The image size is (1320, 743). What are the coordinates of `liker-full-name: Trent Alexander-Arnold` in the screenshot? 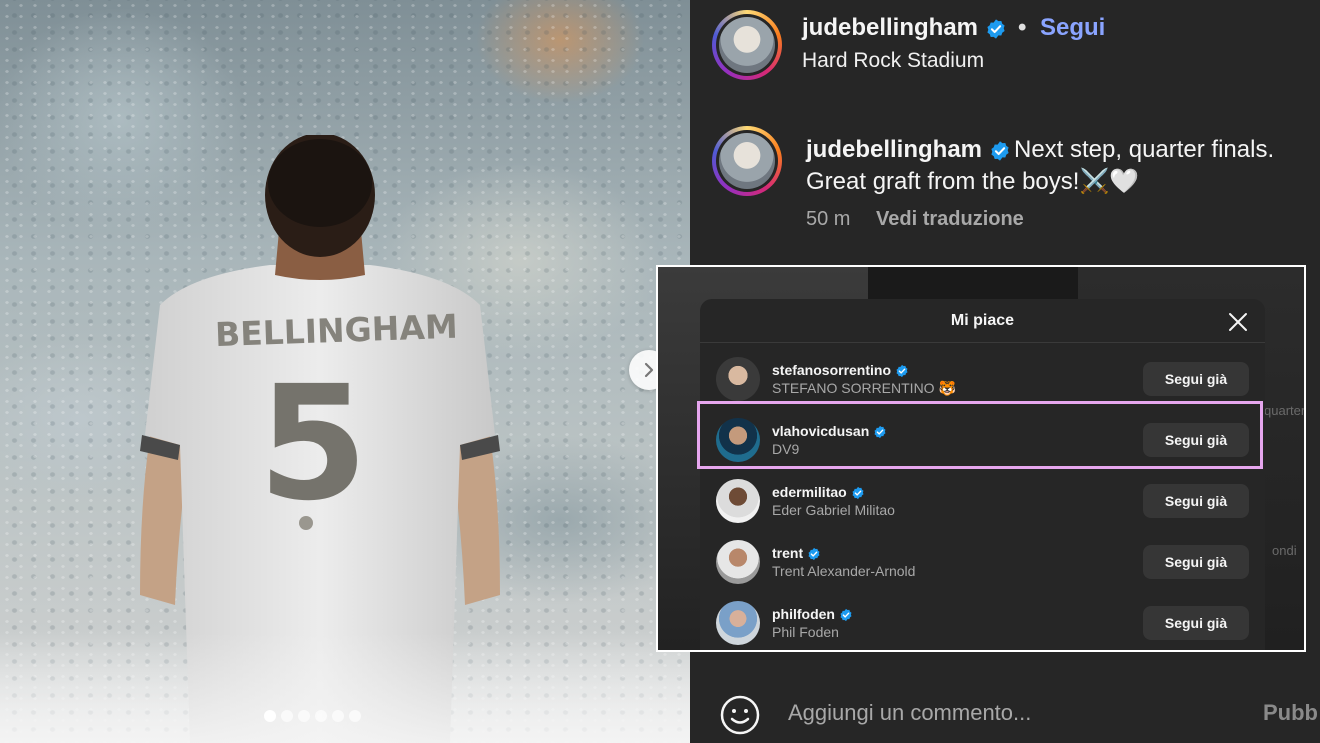 It's located at (844, 571).